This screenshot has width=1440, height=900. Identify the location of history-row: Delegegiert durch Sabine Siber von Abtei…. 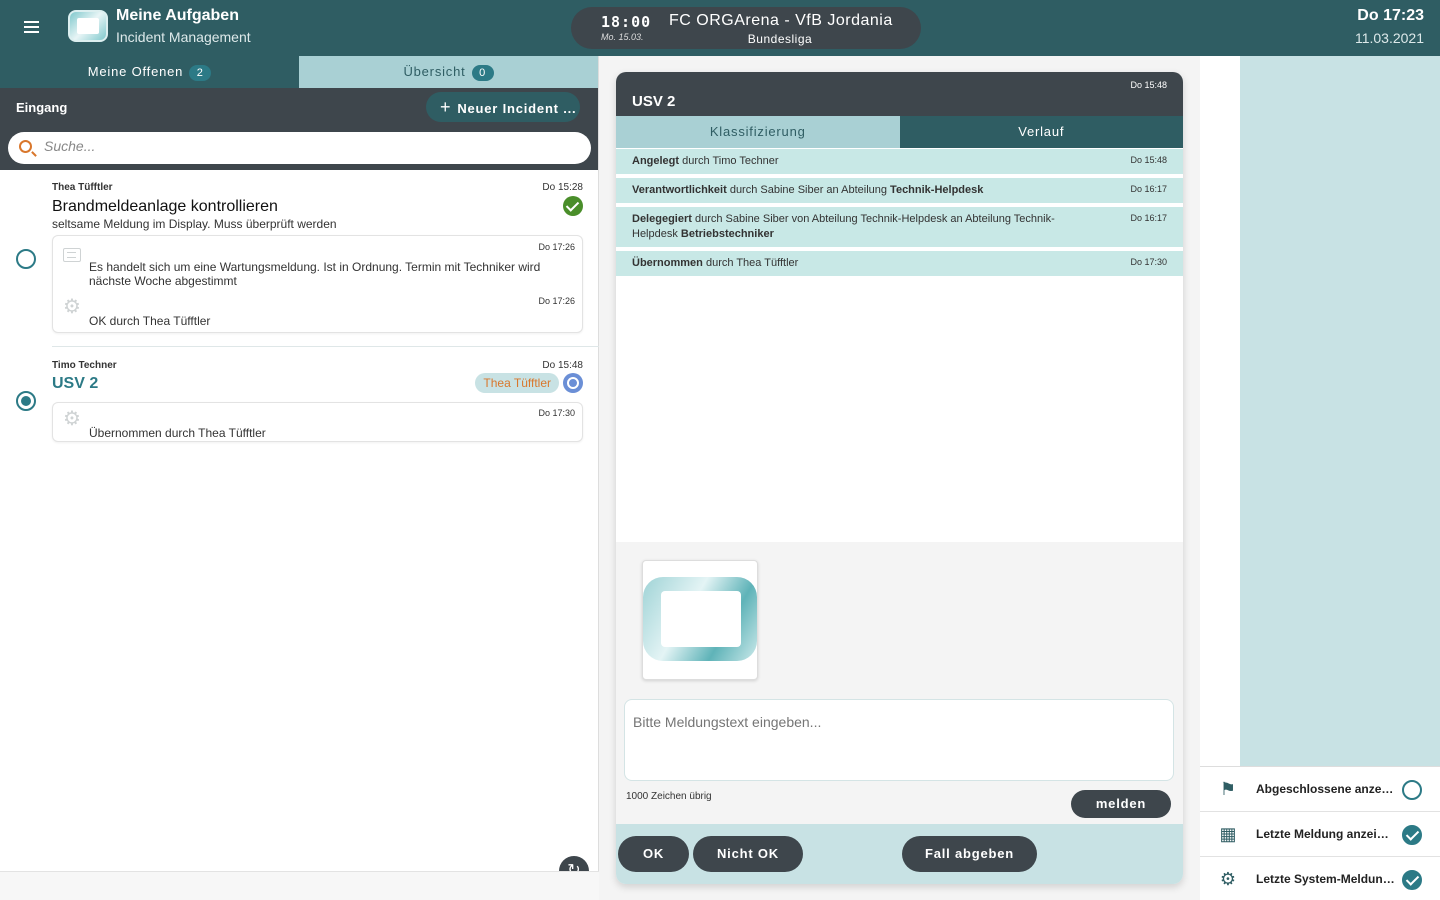
(899, 227).